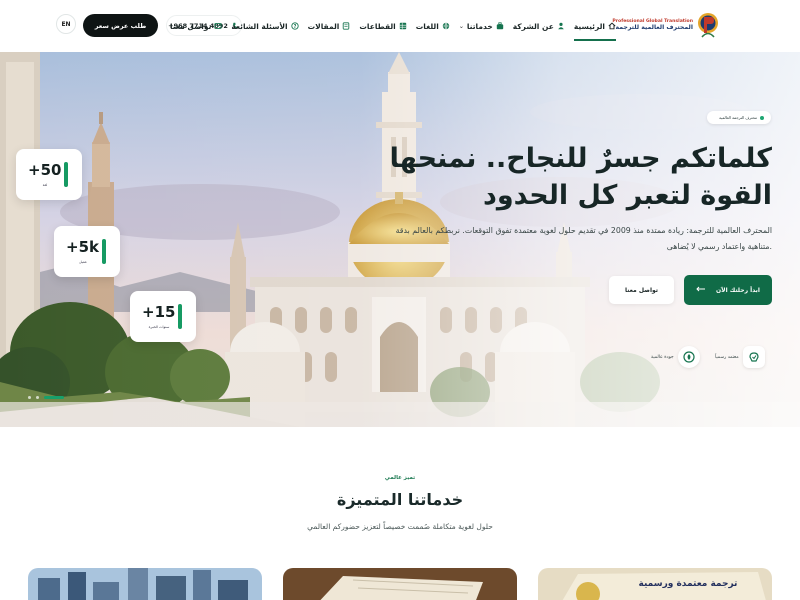  I want to click on hero-badge: محترف الترجمة العالمية, so click(739, 117).